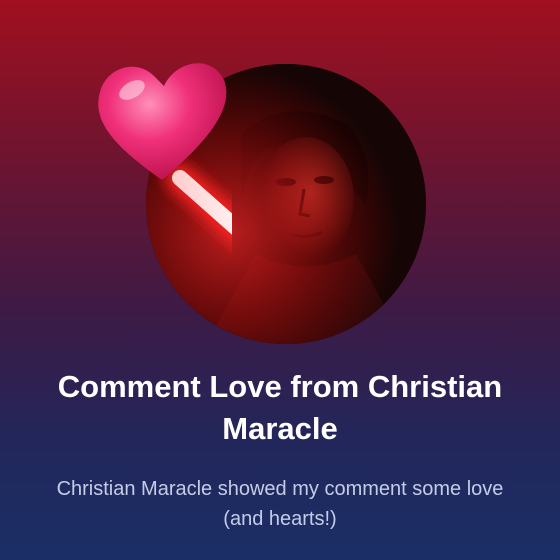 This screenshot has width=560, height=560. I want to click on heart-lollipop-icon, so click(165, 154).